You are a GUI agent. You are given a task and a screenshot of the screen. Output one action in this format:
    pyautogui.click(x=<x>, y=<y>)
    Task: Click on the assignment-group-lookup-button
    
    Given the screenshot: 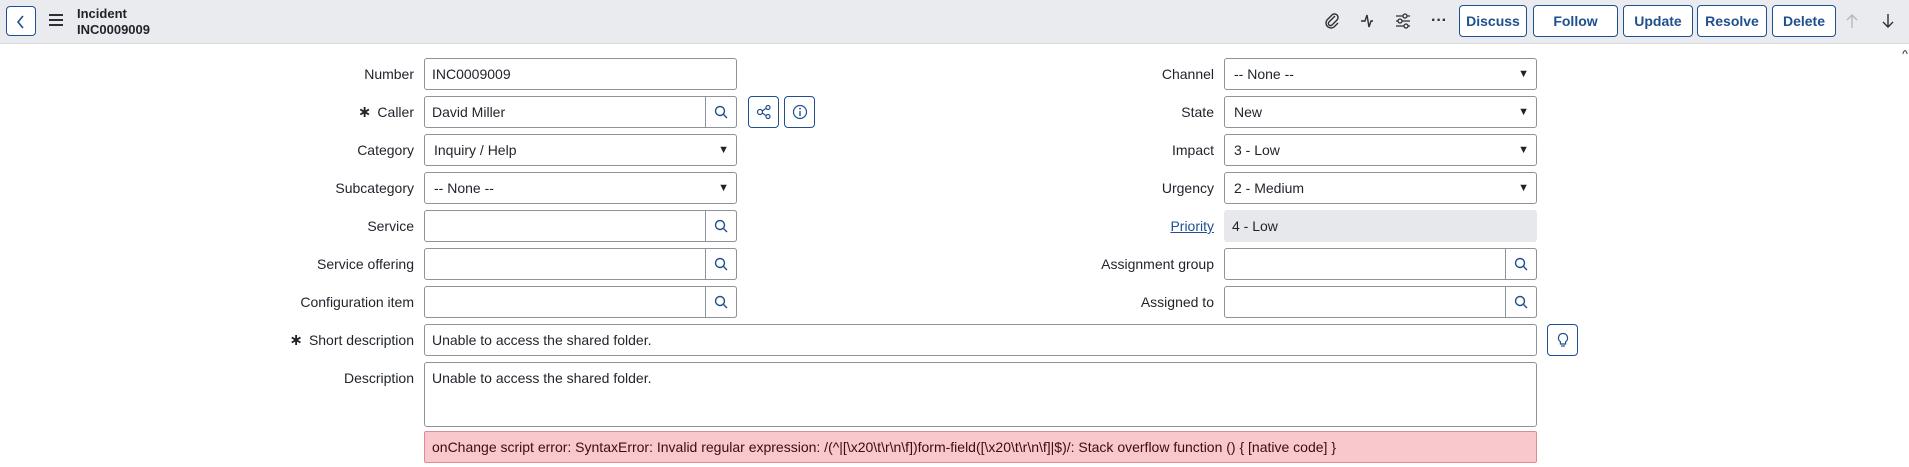 What is the action you would take?
    pyautogui.click(x=1521, y=264)
    